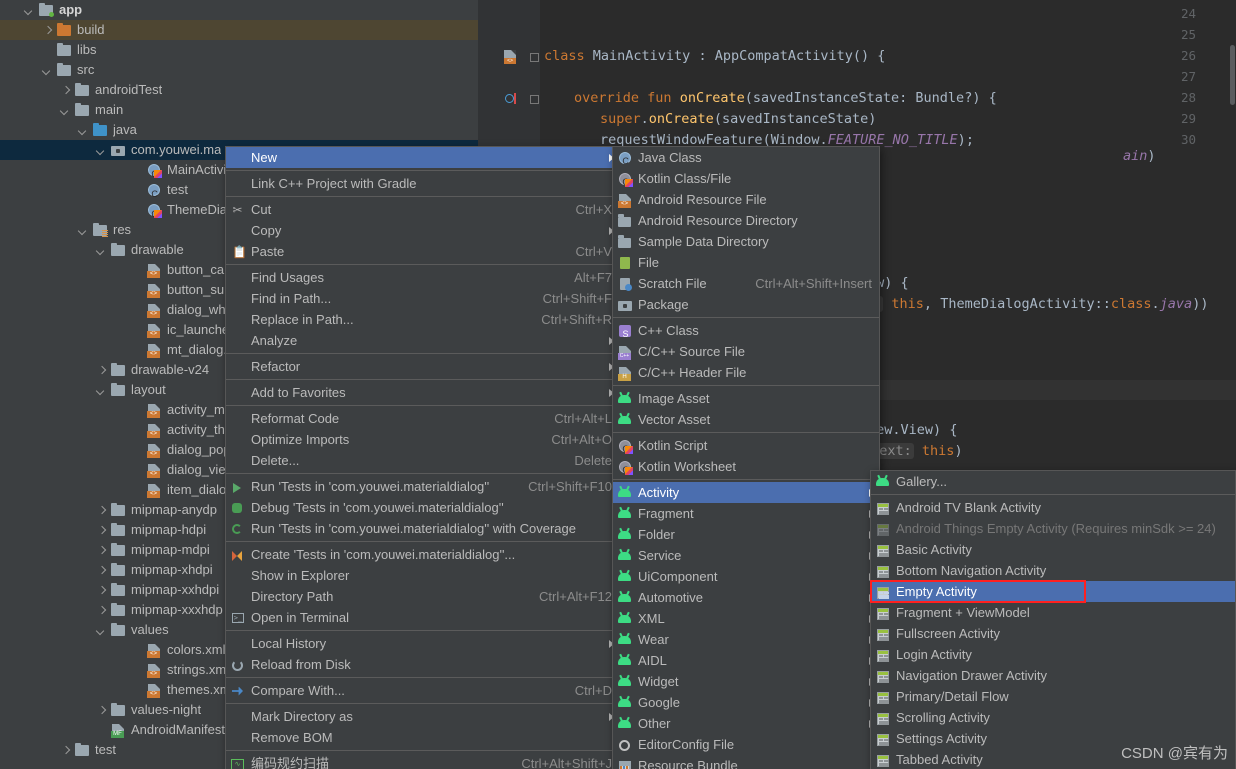  What do you see at coordinates (746, 723) in the screenshot?
I see `menu-item: Other` at bounding box center [746, 723].